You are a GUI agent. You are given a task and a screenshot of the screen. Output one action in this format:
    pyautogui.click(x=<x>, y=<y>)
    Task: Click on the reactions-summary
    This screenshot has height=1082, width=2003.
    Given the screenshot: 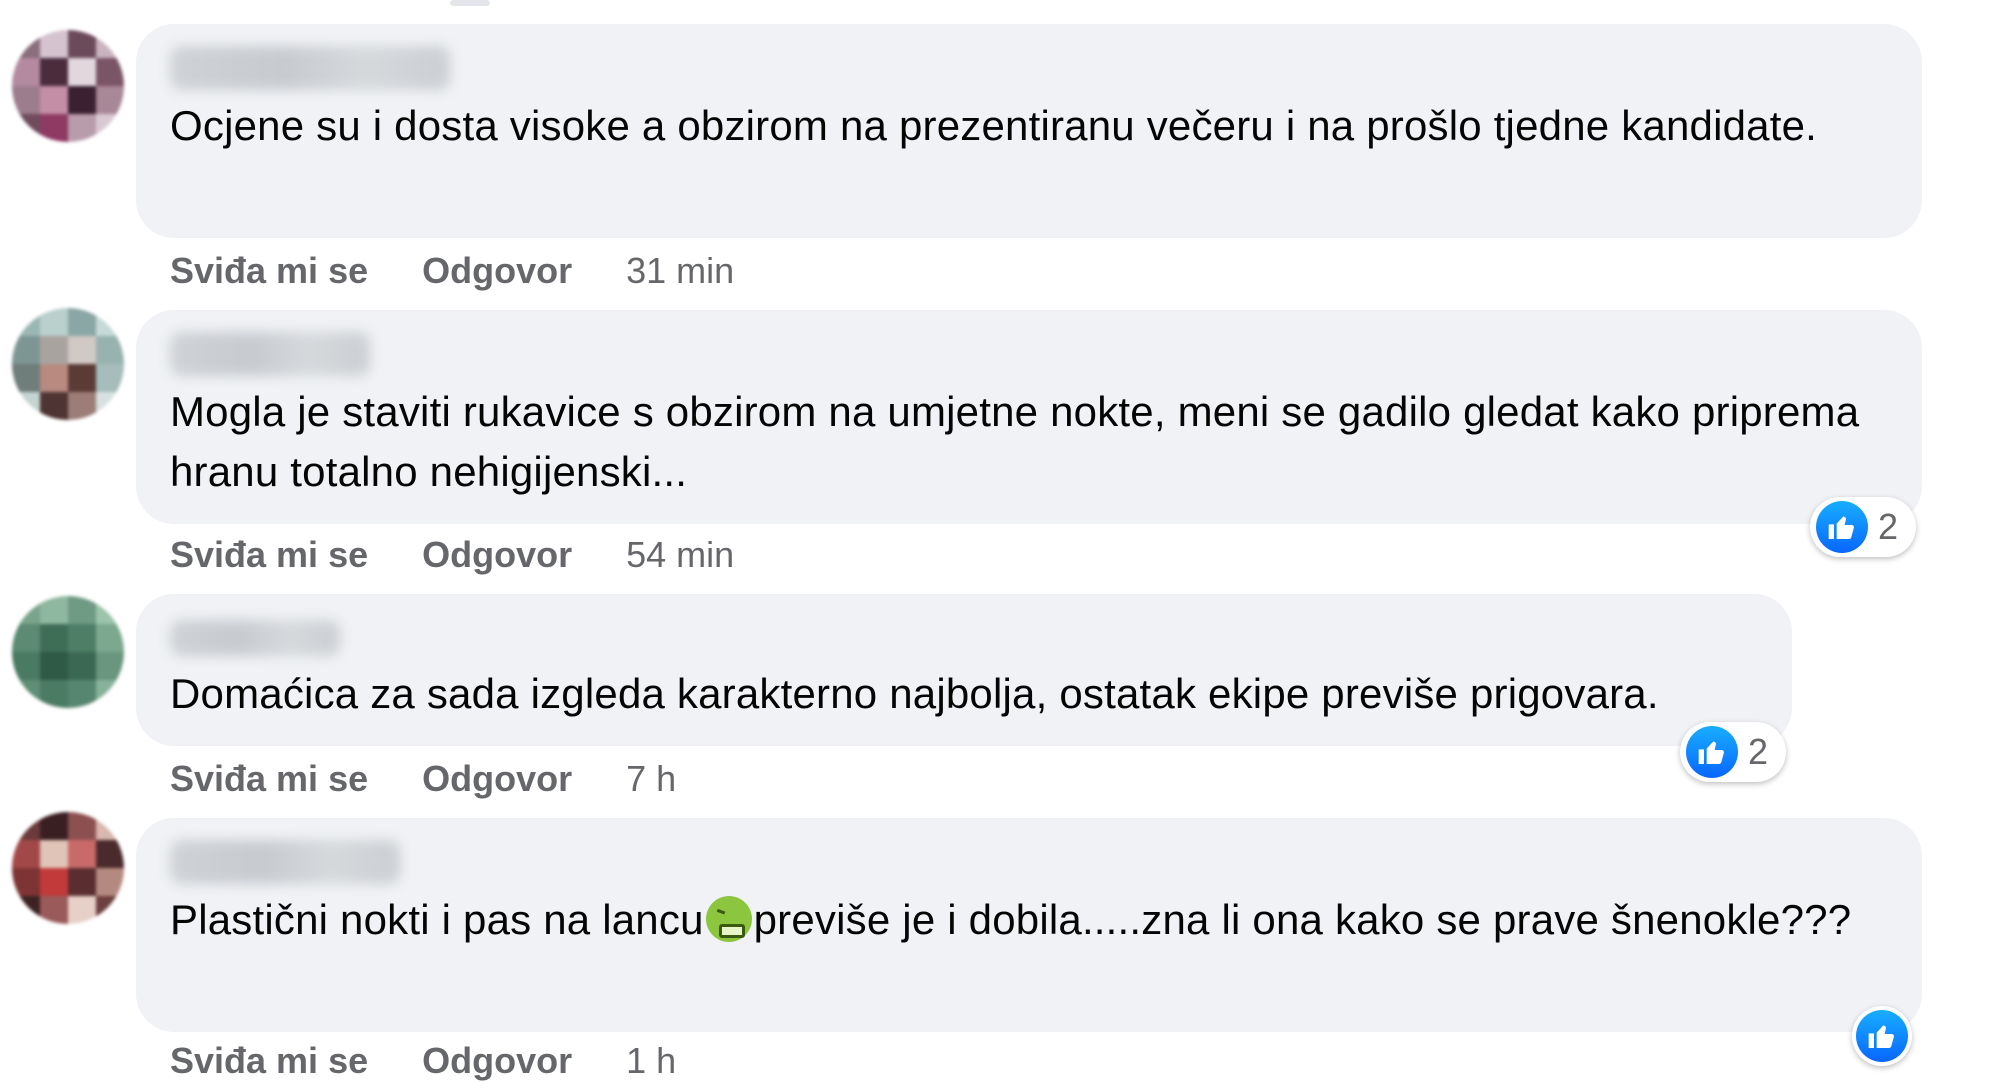 What is the action you would take?
    pyautogui.click(x=1882, y=1036)
    